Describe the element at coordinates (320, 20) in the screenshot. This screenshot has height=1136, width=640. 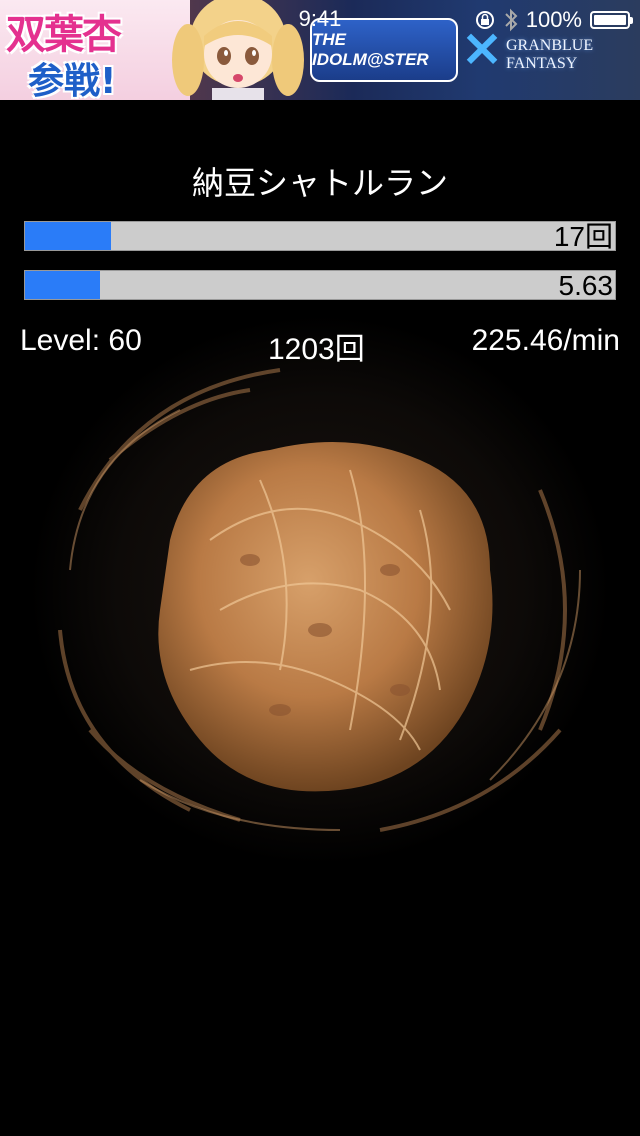
I see `status-bar: 9:41 100%` at that location.